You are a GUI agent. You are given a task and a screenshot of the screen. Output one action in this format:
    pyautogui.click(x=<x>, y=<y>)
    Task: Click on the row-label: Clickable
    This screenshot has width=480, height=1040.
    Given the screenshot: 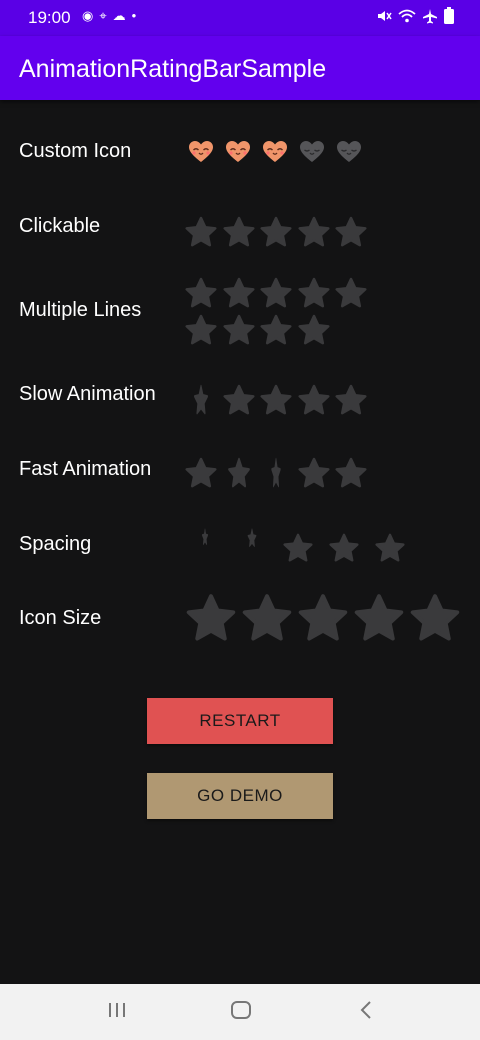 What is the action you would take?
    pyautogui.click(x=60, y=226)
    